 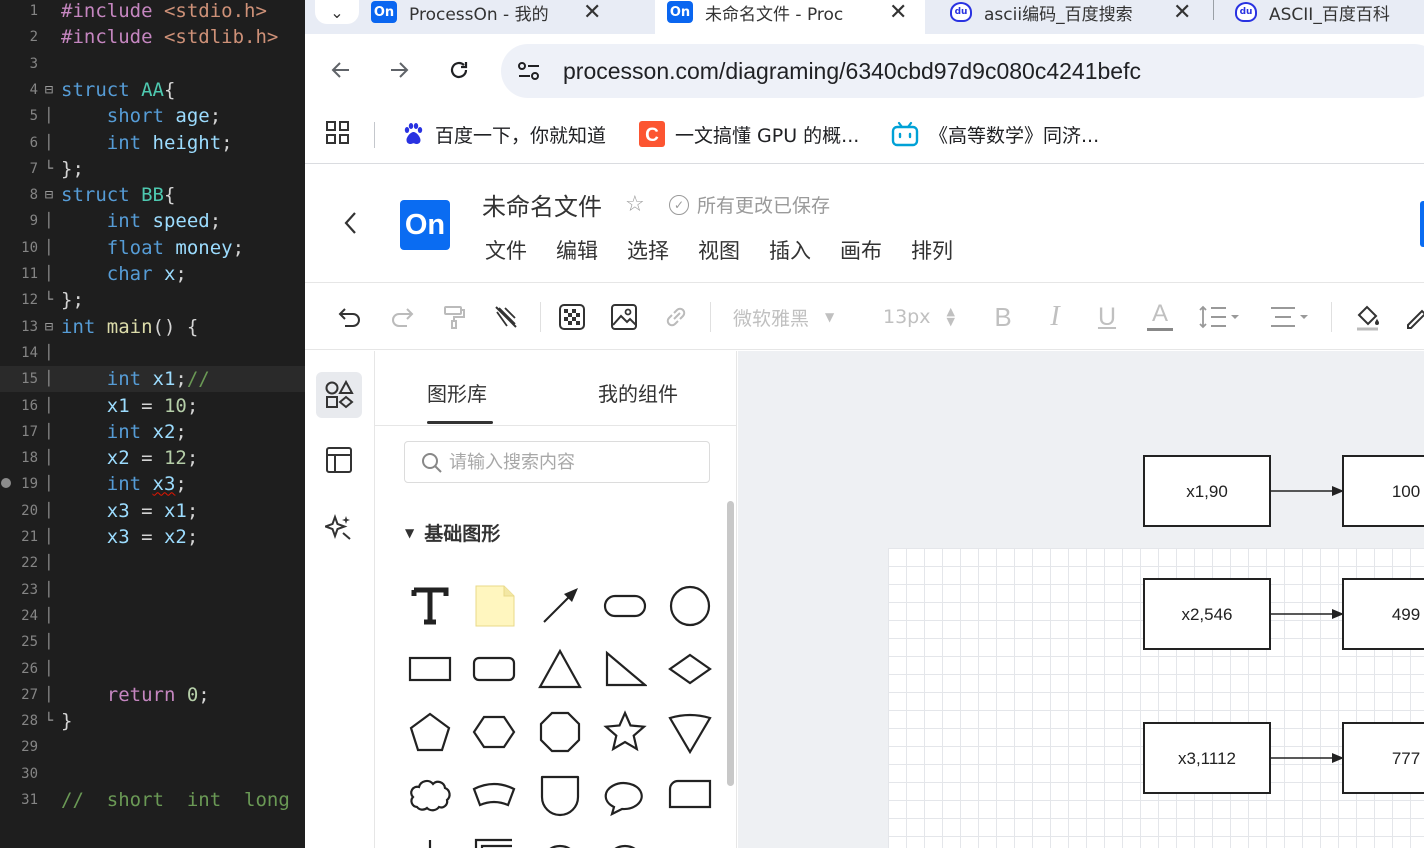 I want to click on code-line: 27 │ return 0;, so click(x=152, y=695).